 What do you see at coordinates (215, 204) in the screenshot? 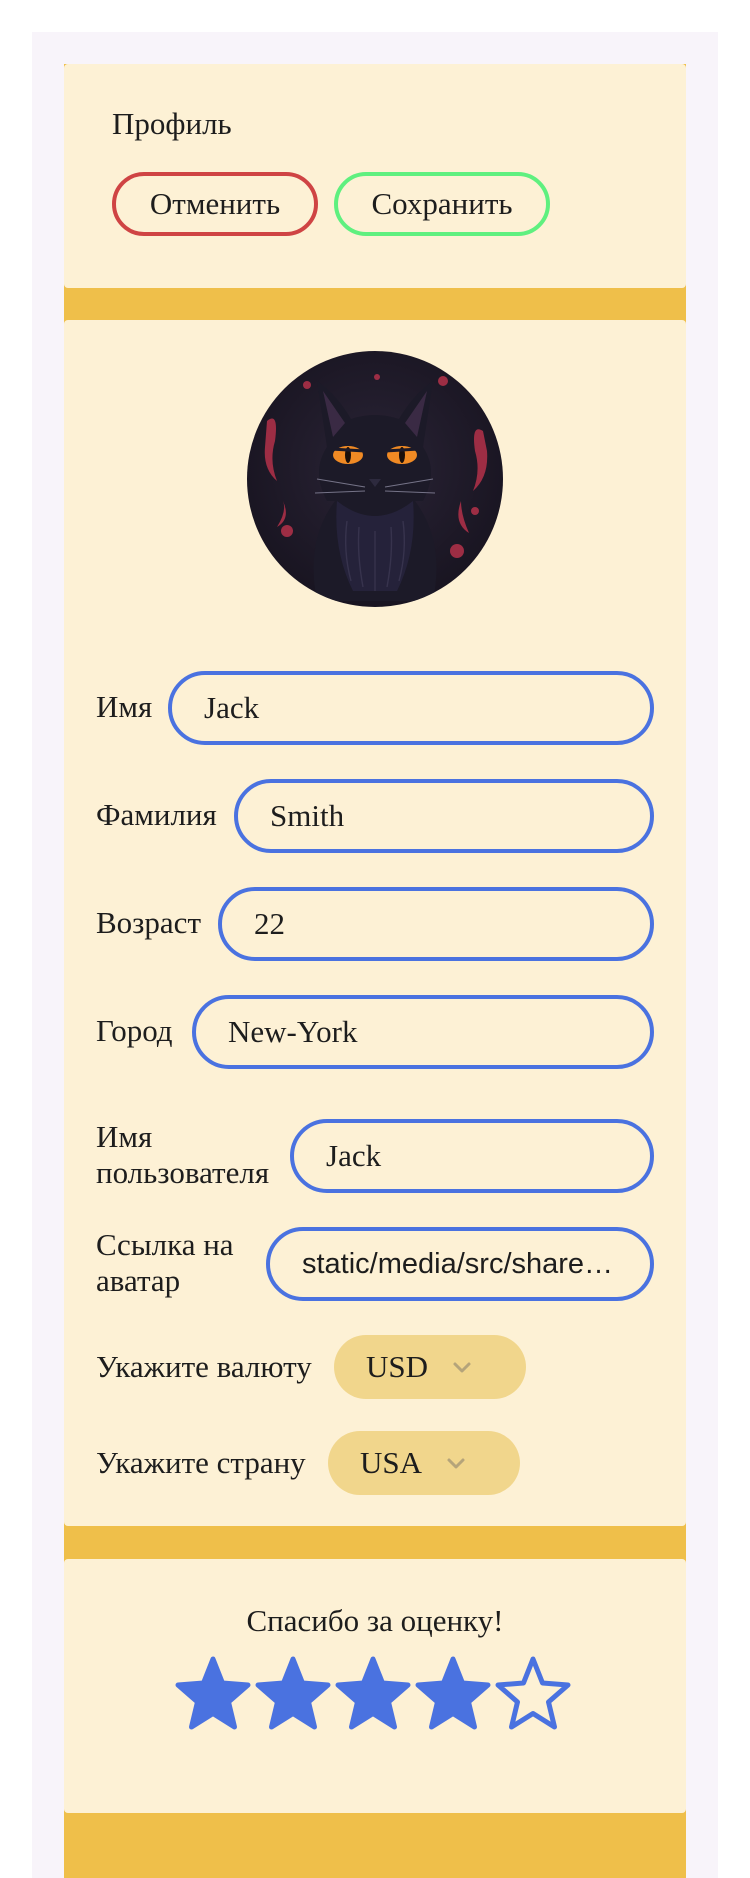
I see `cancel-button: Отменить` at bounding box center [215, 204].